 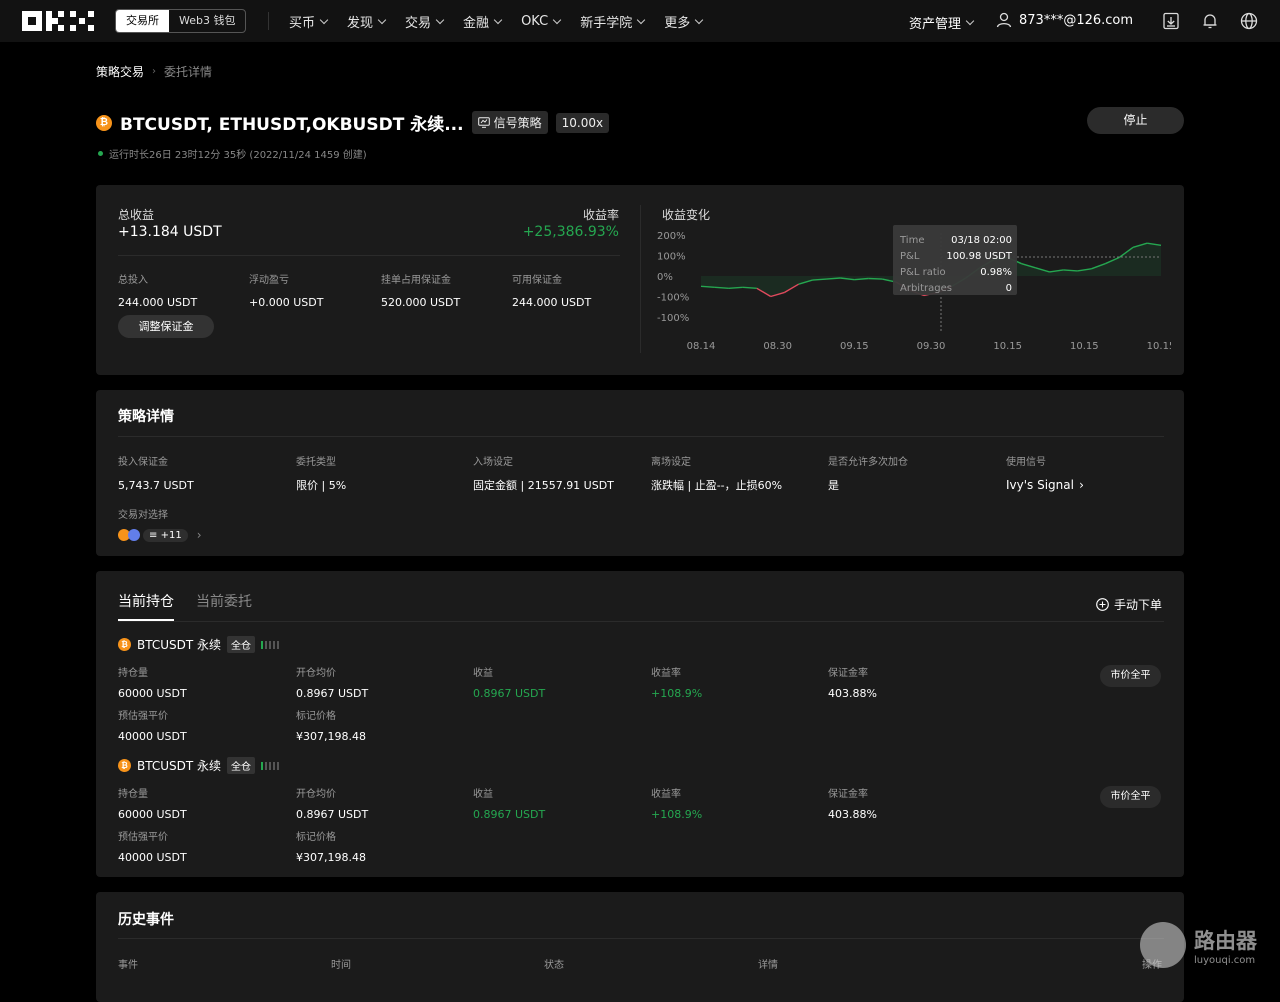 I want to click on total-pnl-value: +13.184 USDT, so click(x=170, y=232).